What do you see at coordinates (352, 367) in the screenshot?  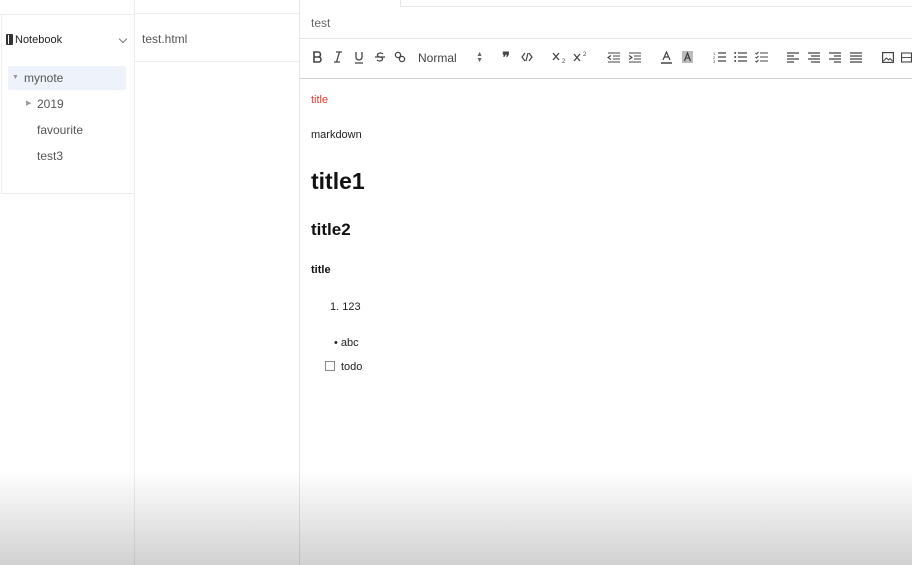 I see `todo-item-label: todo` at bounding box center [352, 367].